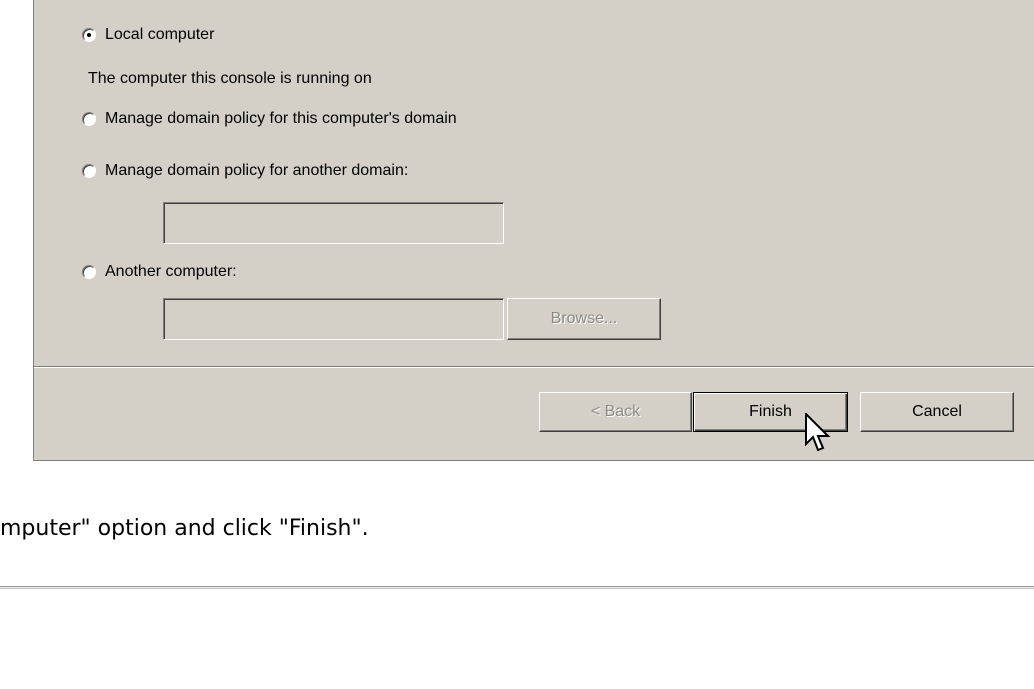 Image resolution: width=1034 pixels, height=689 pixels. What do you see at coordinates (89, 35) in the screenshot?
I see `local-computer-radio` at bounding box center [89, 35].